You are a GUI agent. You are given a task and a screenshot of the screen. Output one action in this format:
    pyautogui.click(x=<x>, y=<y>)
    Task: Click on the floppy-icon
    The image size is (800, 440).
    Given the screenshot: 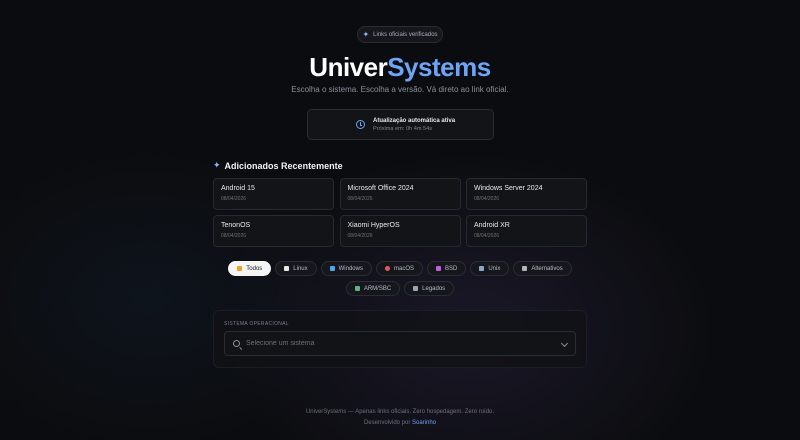 What is the action you would take?
    pyautogui.click(x=416, y=288)
    